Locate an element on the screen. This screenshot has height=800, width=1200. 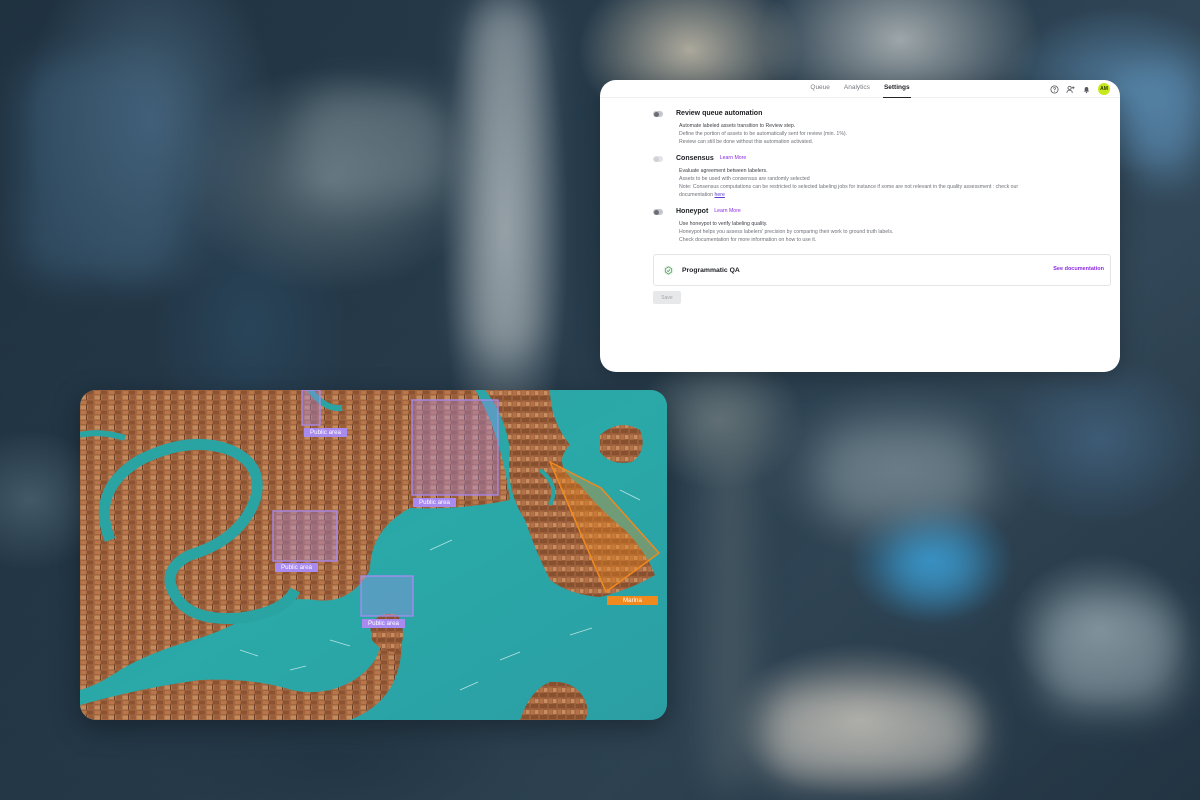
public-area-label-1: Public area is located at coordinates (325, 432).